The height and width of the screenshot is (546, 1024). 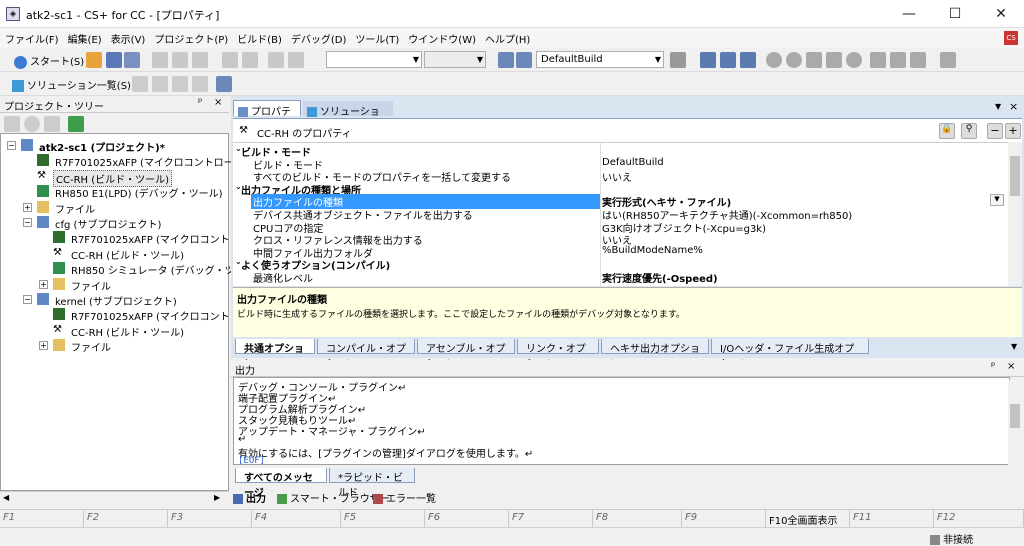 I want to click on refresh-icon, so click(x=76, y=124).